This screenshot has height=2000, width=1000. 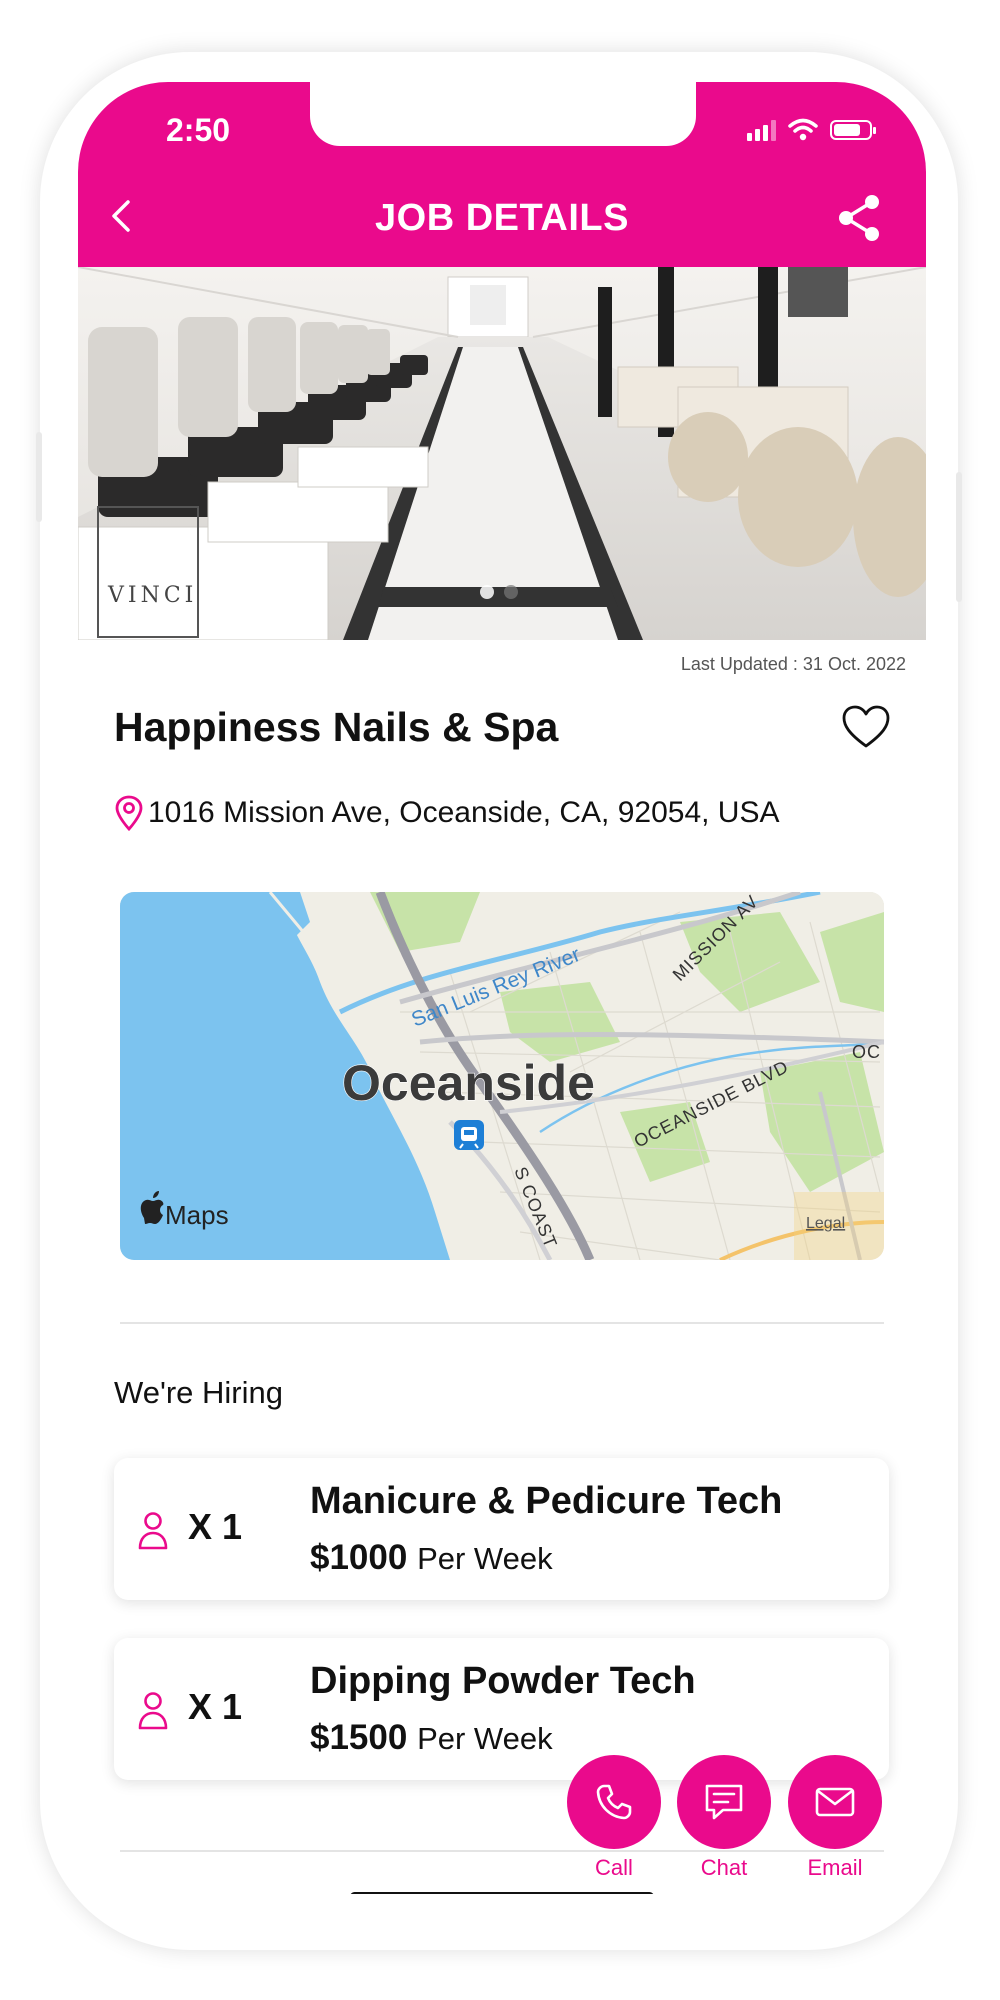 I want to click on email-label: Email, so click(x=835, y=1867).